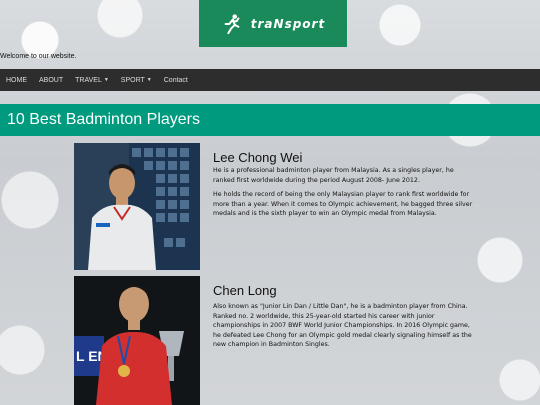  What do you see at coordinates (137, 340) in the screenshot?
I see `player-photo-chen-long: L EN` at bounding box center [137, 340].